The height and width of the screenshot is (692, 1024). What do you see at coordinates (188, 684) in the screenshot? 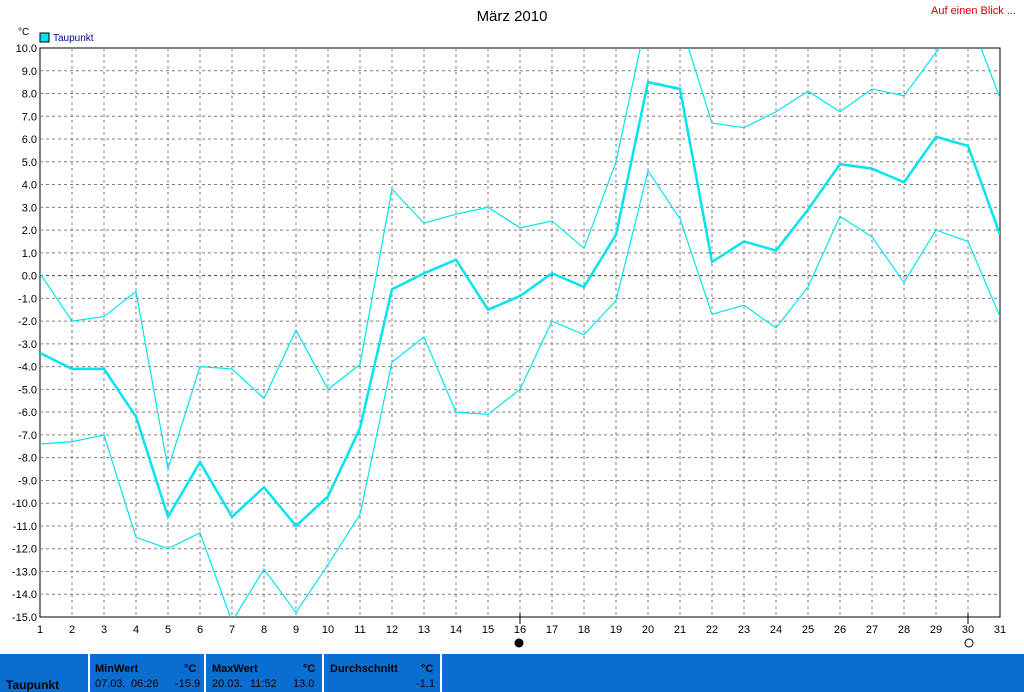
I see `min-value: -15.9` at bounding box center [188, 684].